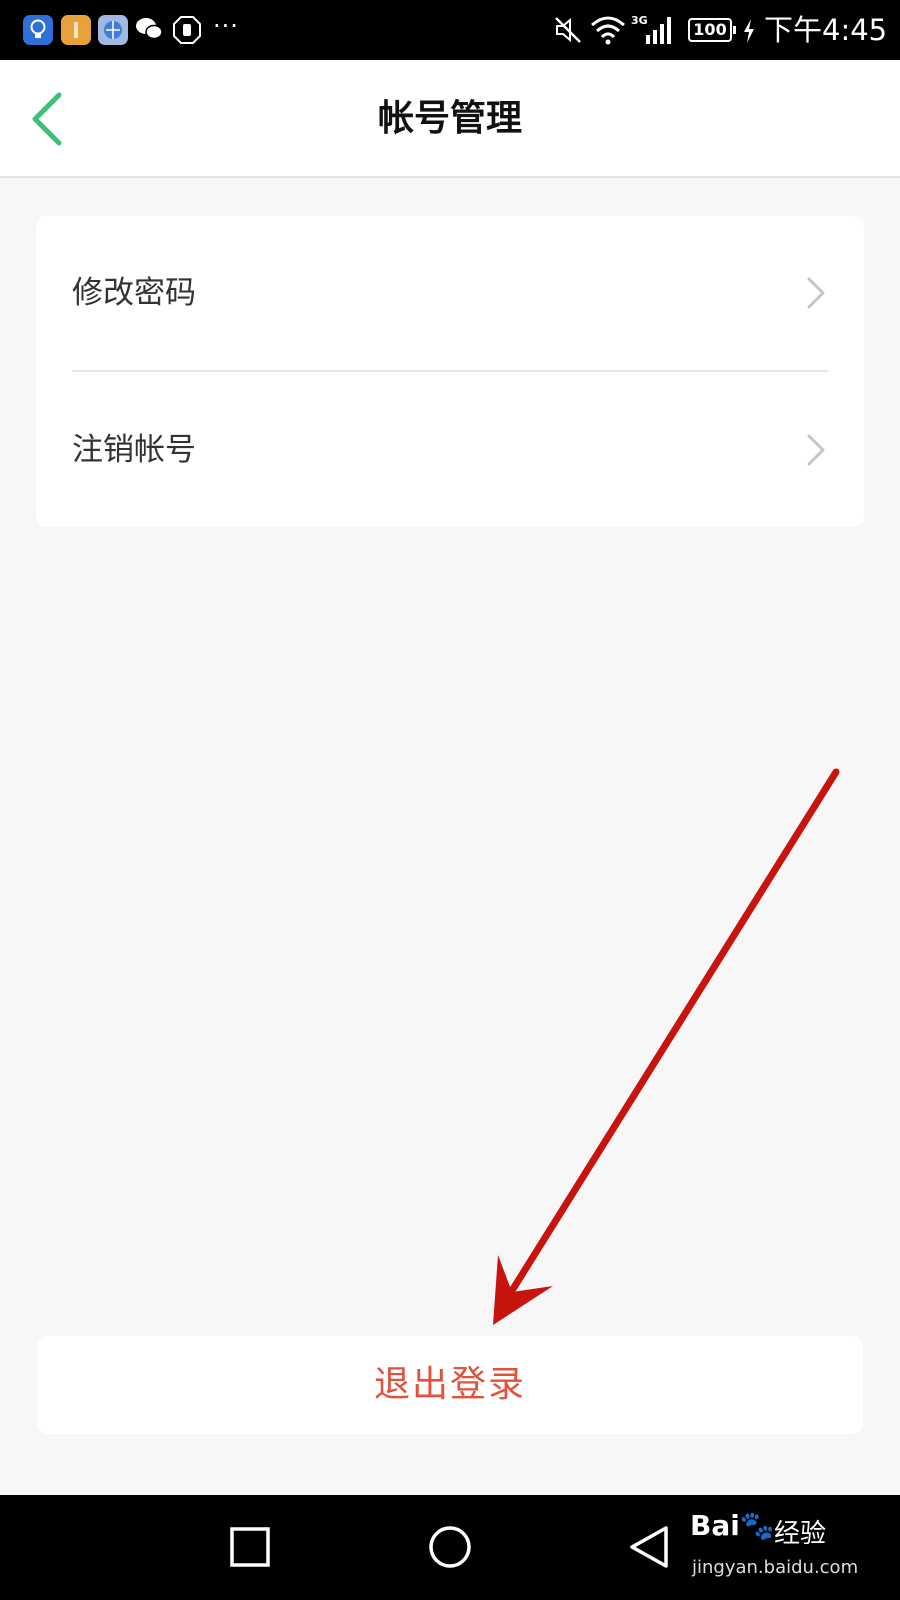 The height and width of the screenshot is (1600, 900). Describe the element at coordinates (450, 294) in the screenshot. I see `setting-row-change-password: 修改密码` at that location.